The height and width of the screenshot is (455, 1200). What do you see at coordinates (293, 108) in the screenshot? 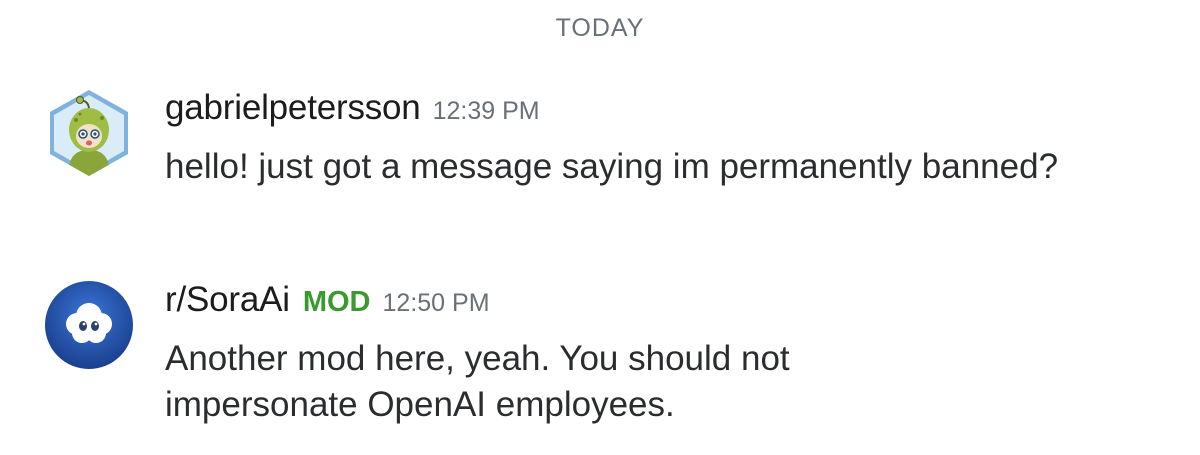
I see `username: gabrielpetersson` at bounding box center [293, 108].